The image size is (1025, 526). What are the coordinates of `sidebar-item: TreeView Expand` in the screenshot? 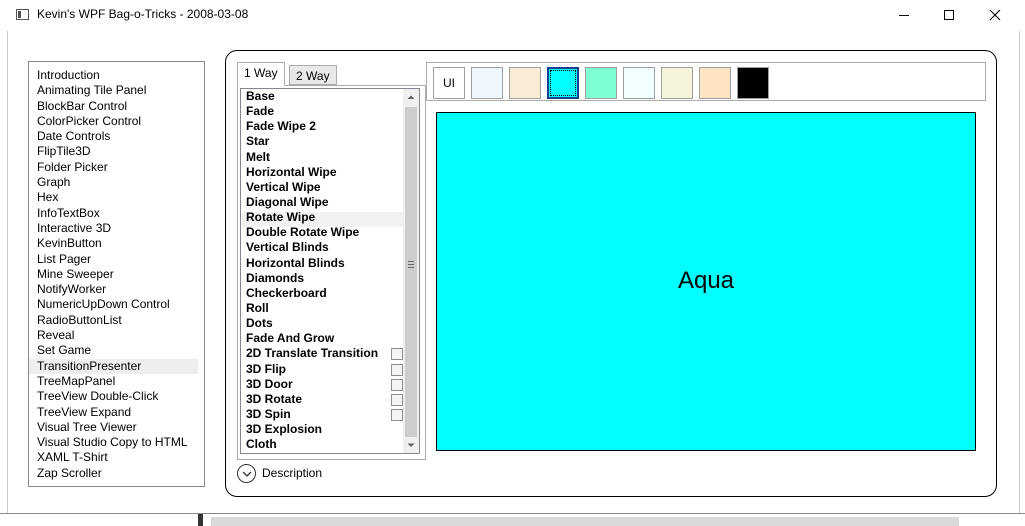 It's located at (113, 412).